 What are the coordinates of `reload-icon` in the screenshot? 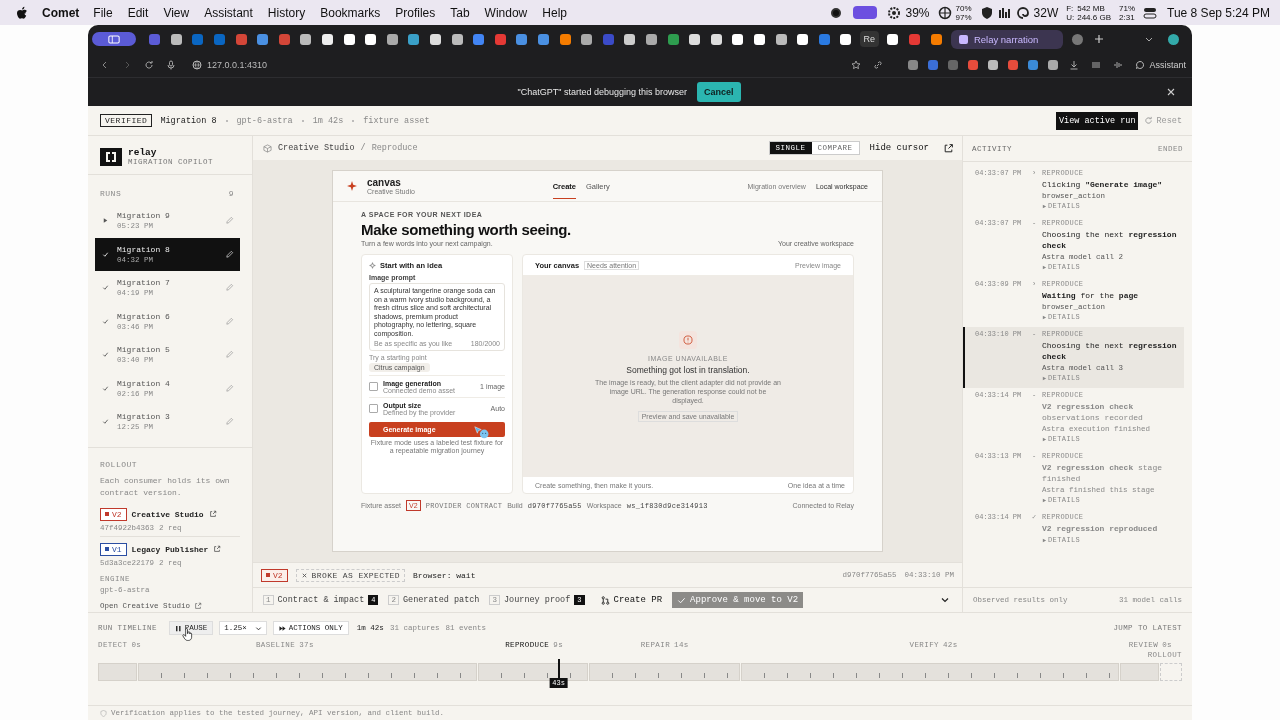 It's located at (149, 65).